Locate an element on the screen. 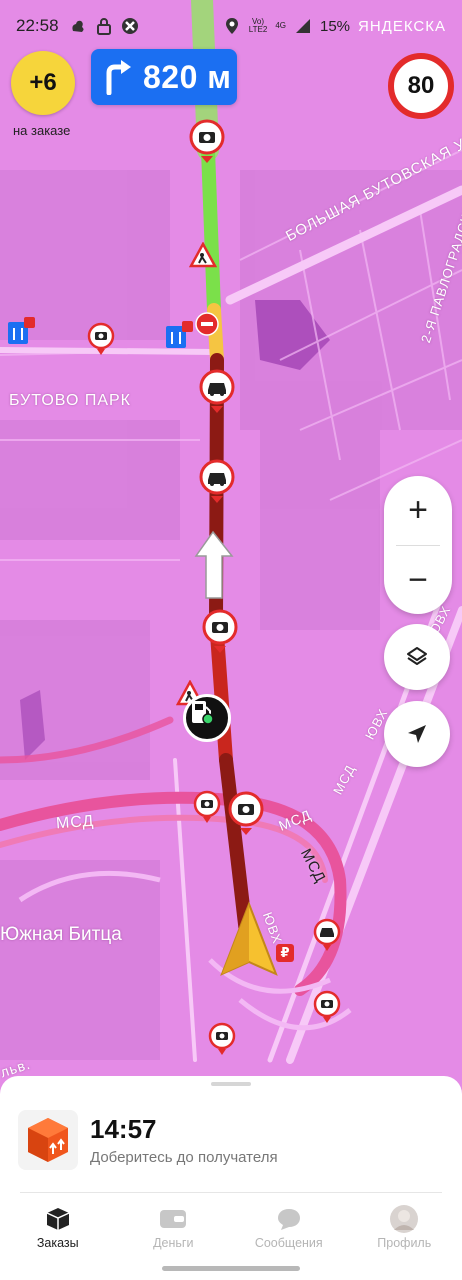  layers-button is located at coordinates (417, 657).